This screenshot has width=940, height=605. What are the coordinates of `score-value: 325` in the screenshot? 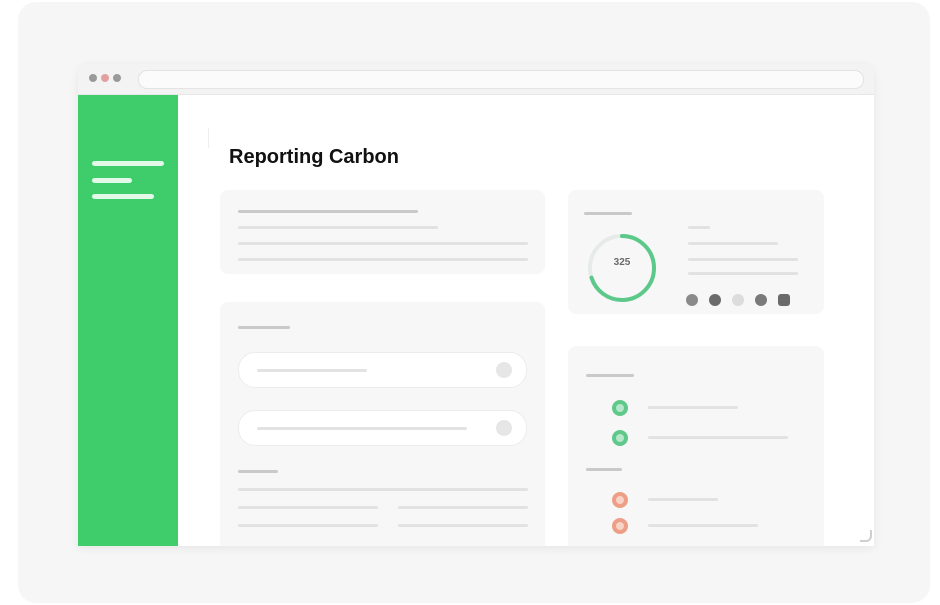 It's located at (622, 262).